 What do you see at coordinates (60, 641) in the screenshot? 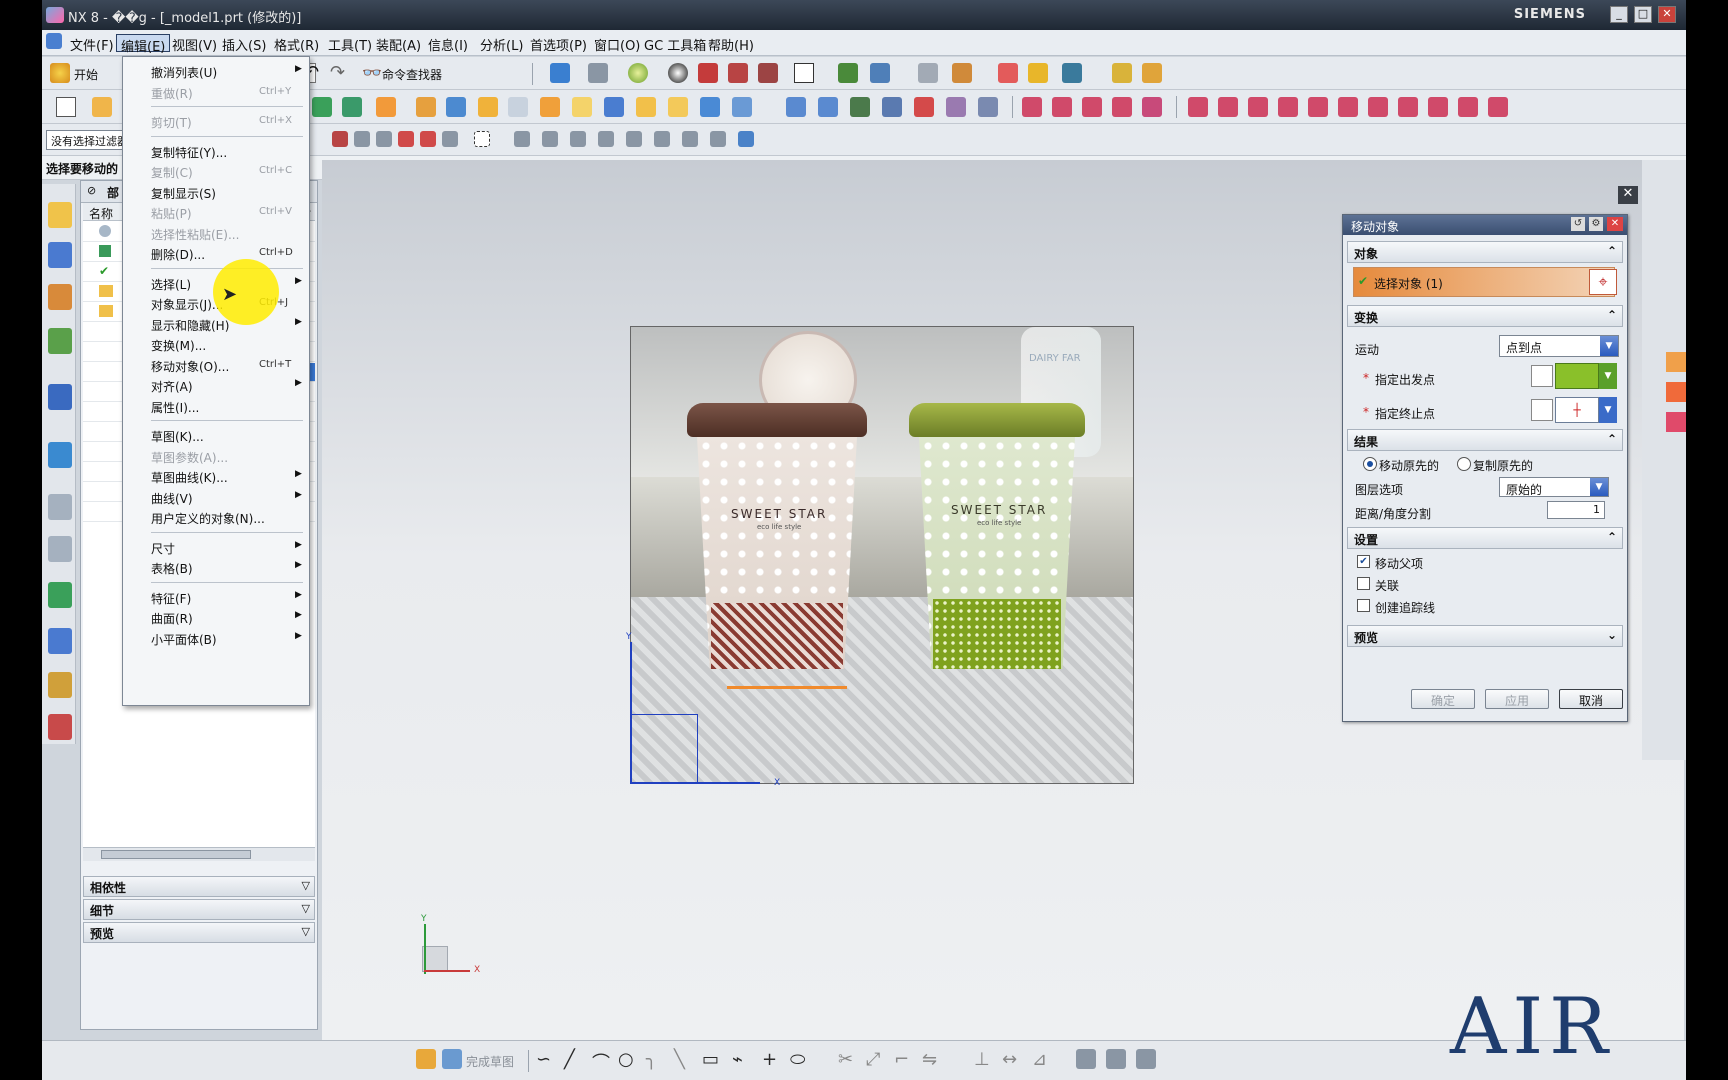
I see `manufacturing-wizard-icon` at bounding box center [60, 641].